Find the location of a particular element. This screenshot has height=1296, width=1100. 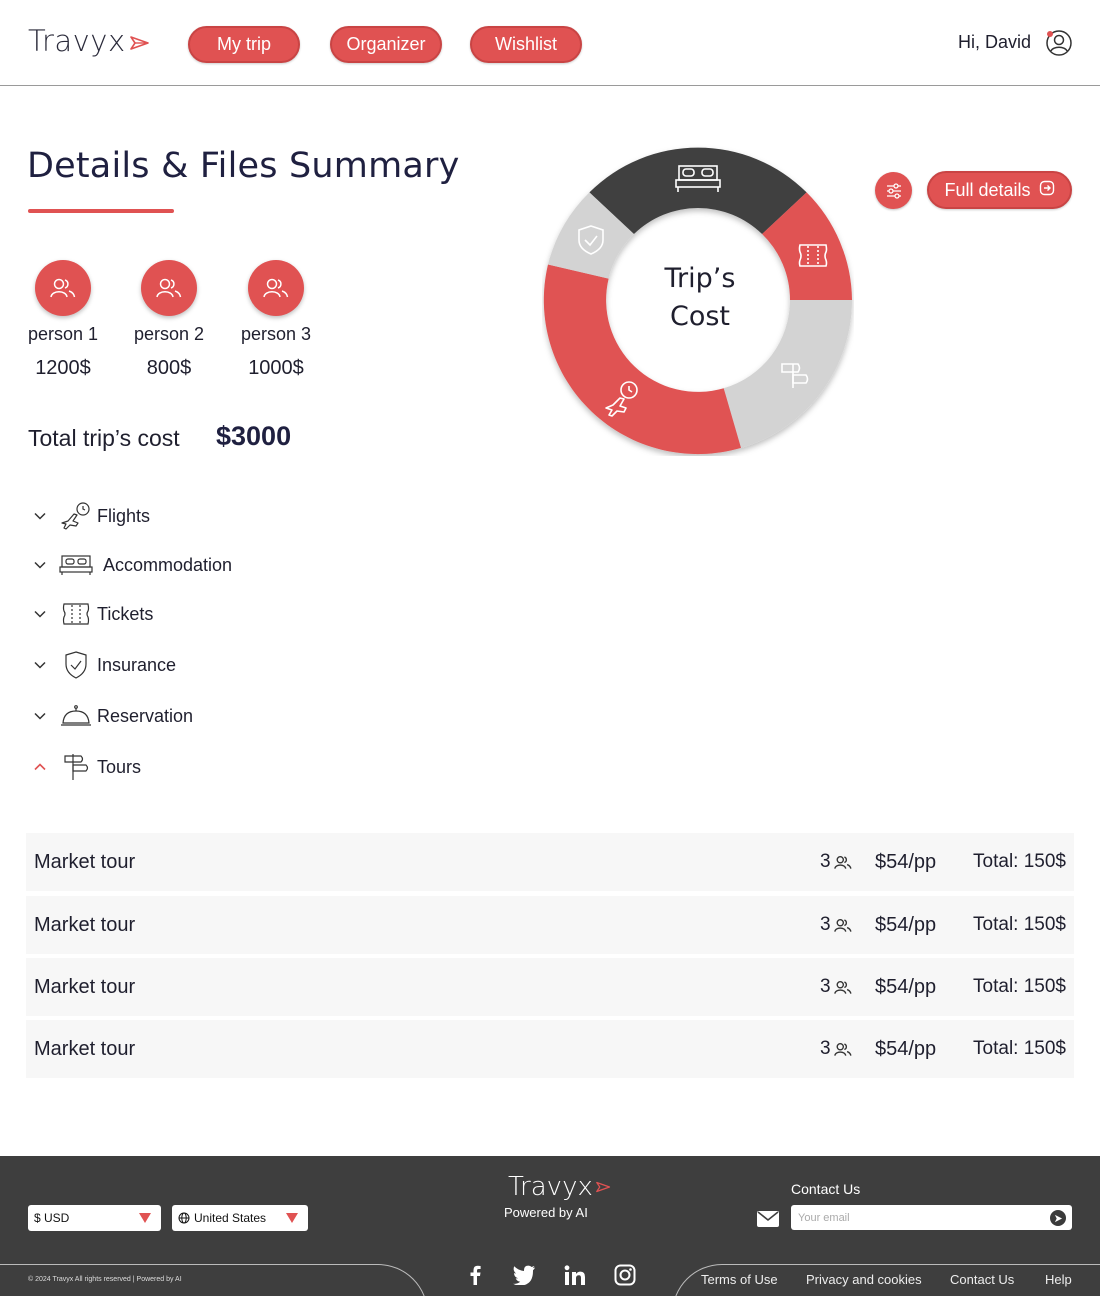

category-reservation: Reservation is located at coordinates (111, 716).